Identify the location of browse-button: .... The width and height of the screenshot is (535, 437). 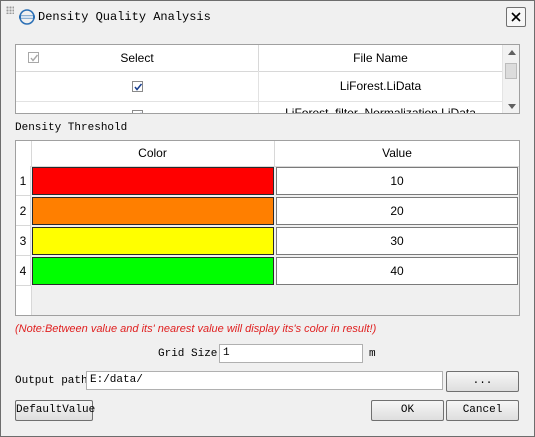
(482, 381).